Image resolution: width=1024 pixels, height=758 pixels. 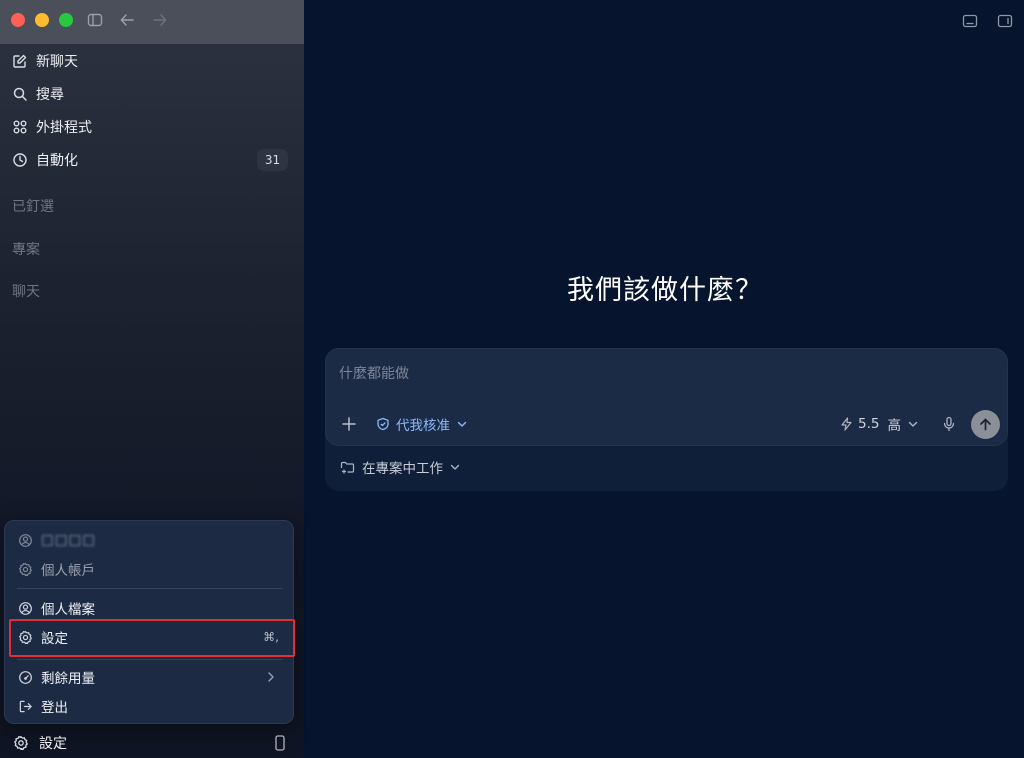 What do you see at coordinates (970, 21) in the screenshot?
I see `panel-bottom-icon` at bounding box center [970, 21].